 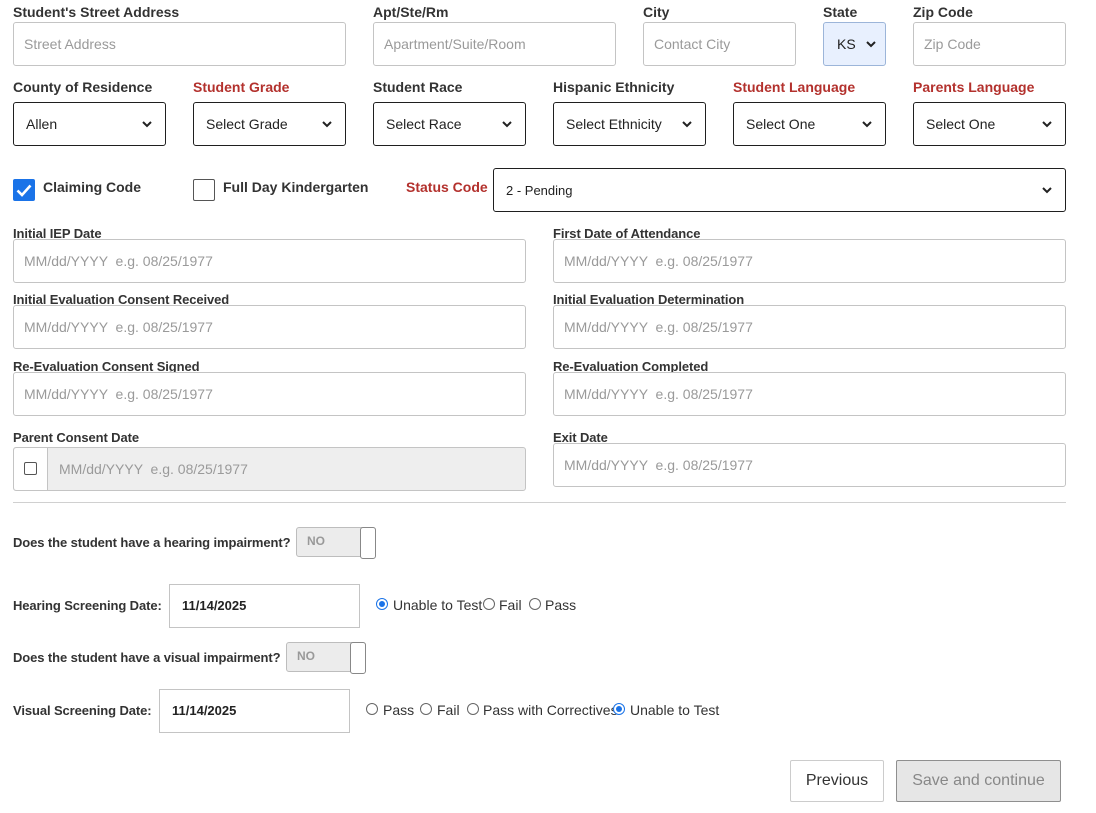 I want to click on hearing-toggle-label: NO, so click(x=316, y=541).